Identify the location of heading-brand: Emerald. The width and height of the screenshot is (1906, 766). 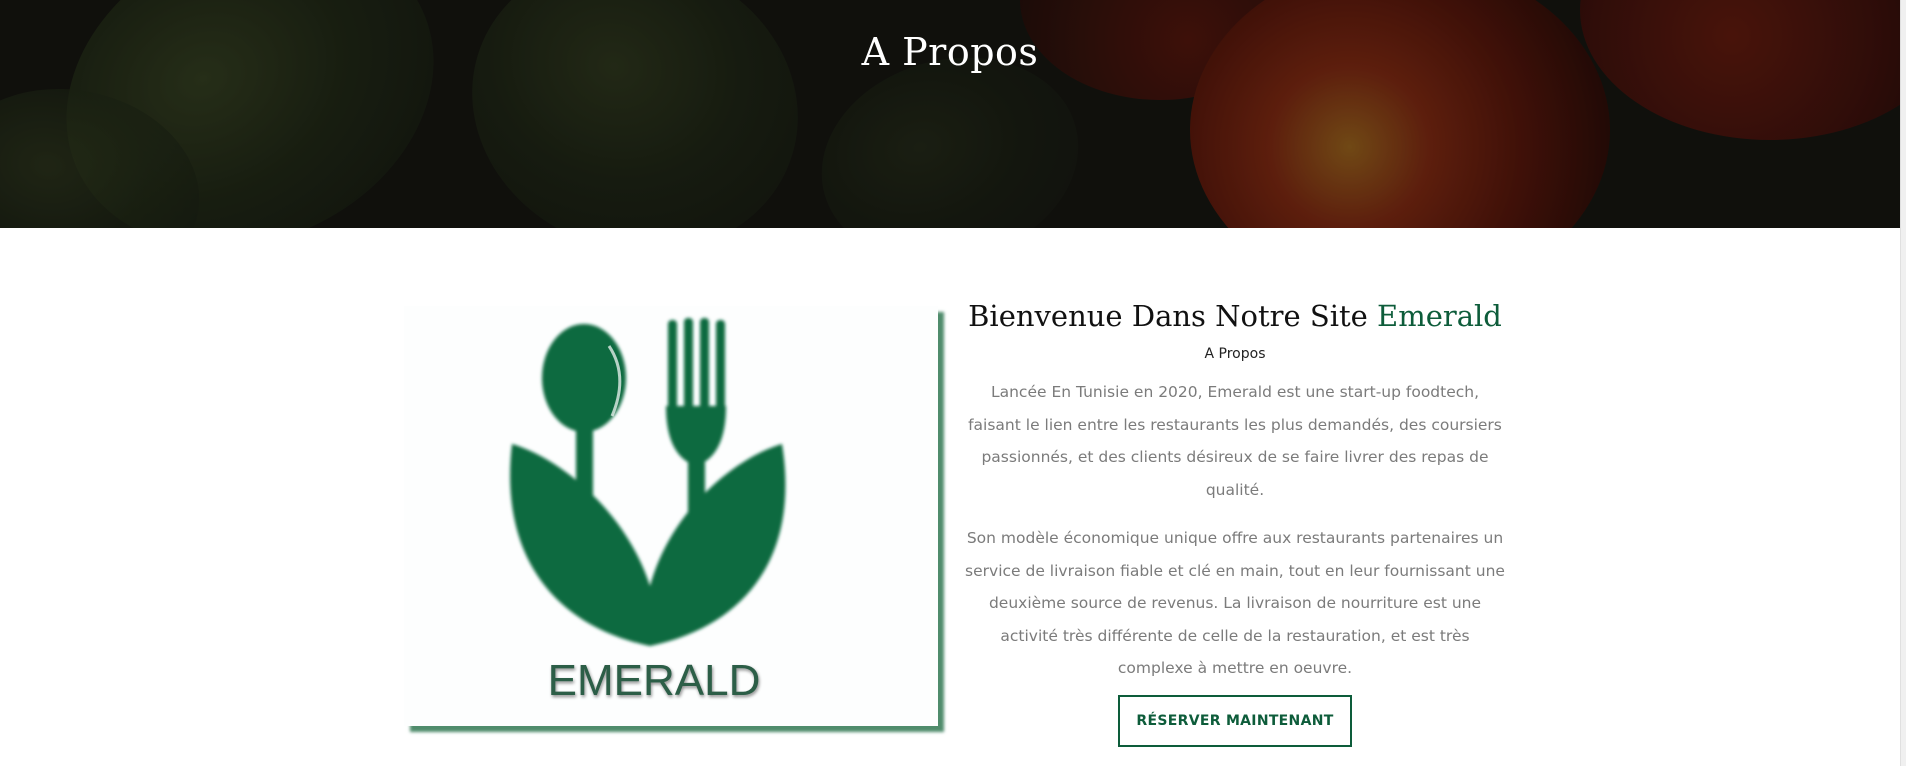
(1439, 316).